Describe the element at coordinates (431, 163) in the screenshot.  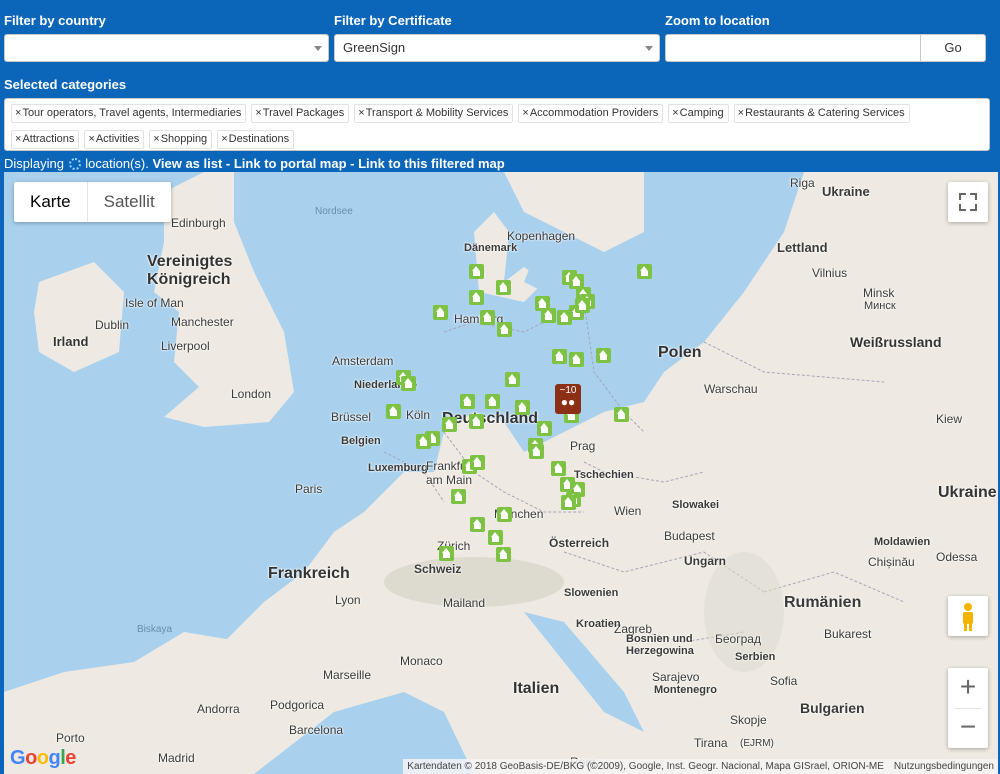
I see `filtered-map-link: Link to this filtered map` at that location.